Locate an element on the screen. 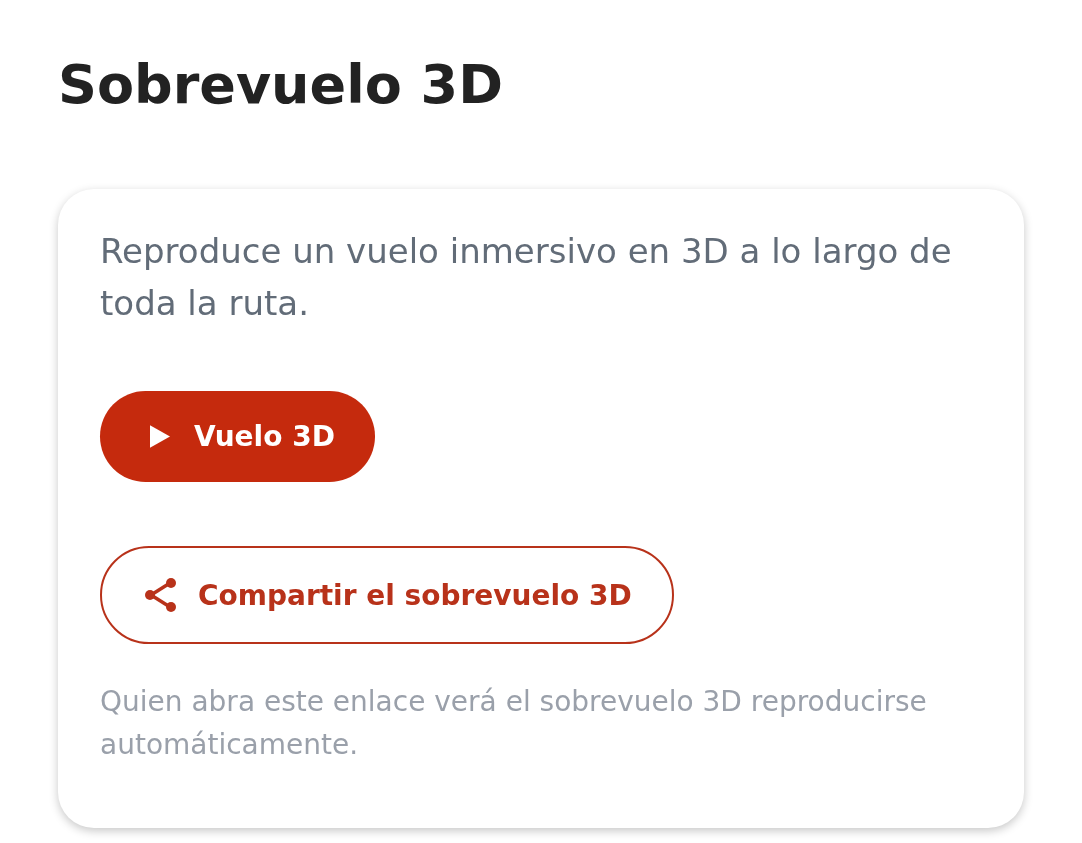 The image size is (1082, 843). share-flight-button: Compartir el sobrevuelo 3D is located at coordinates (387, 595).